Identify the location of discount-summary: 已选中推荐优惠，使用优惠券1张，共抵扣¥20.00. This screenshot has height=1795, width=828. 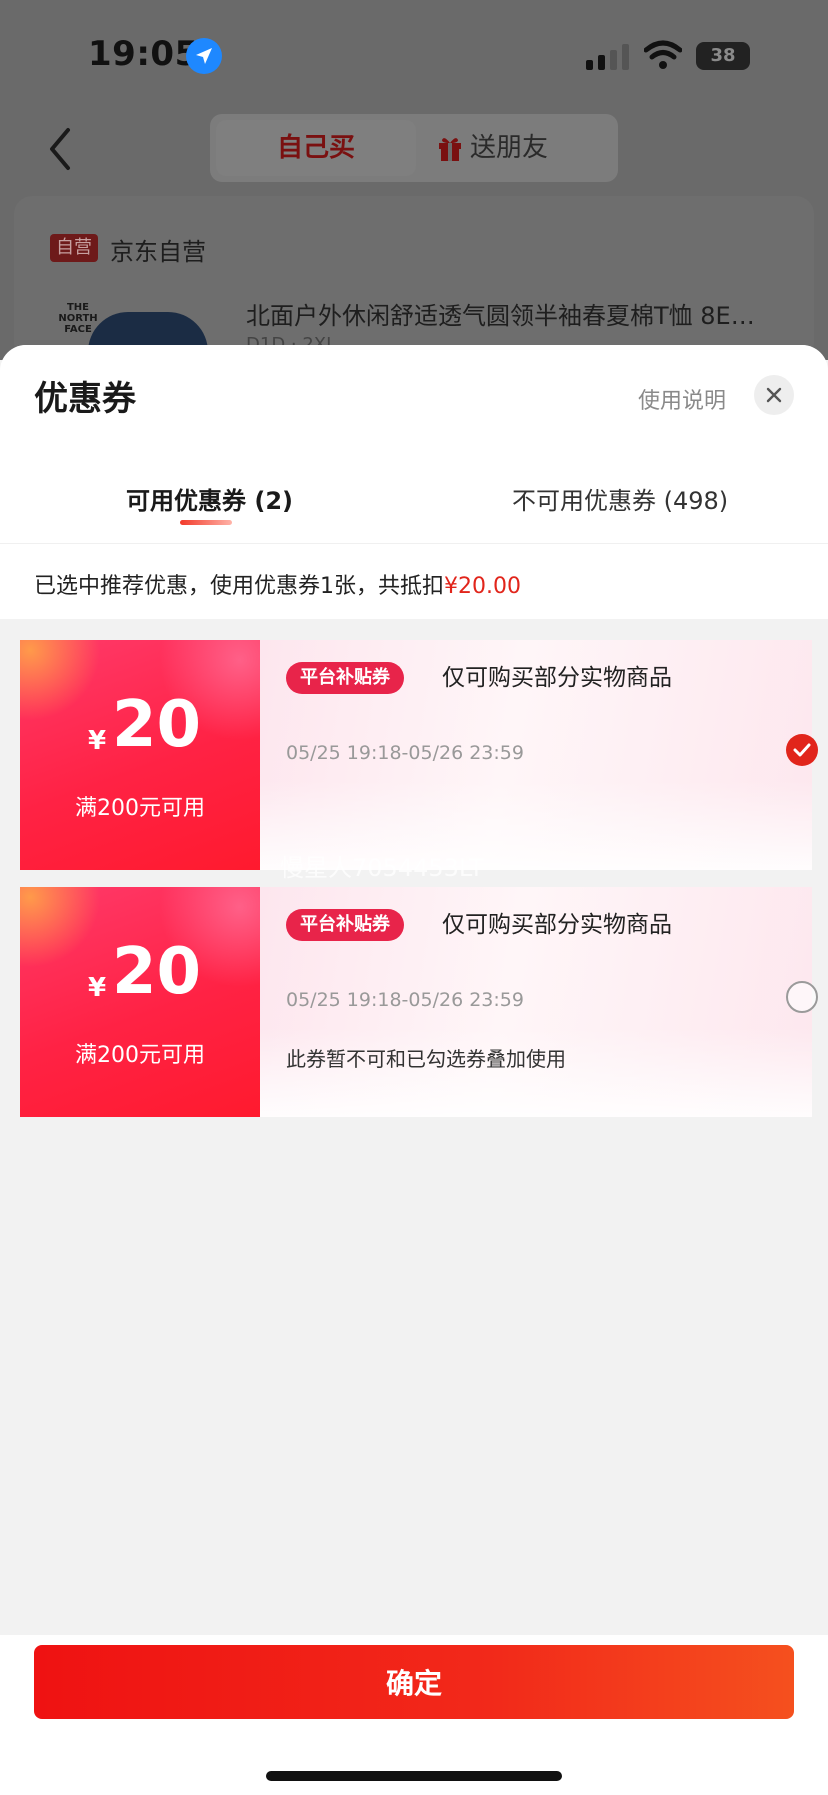
(414, 581).